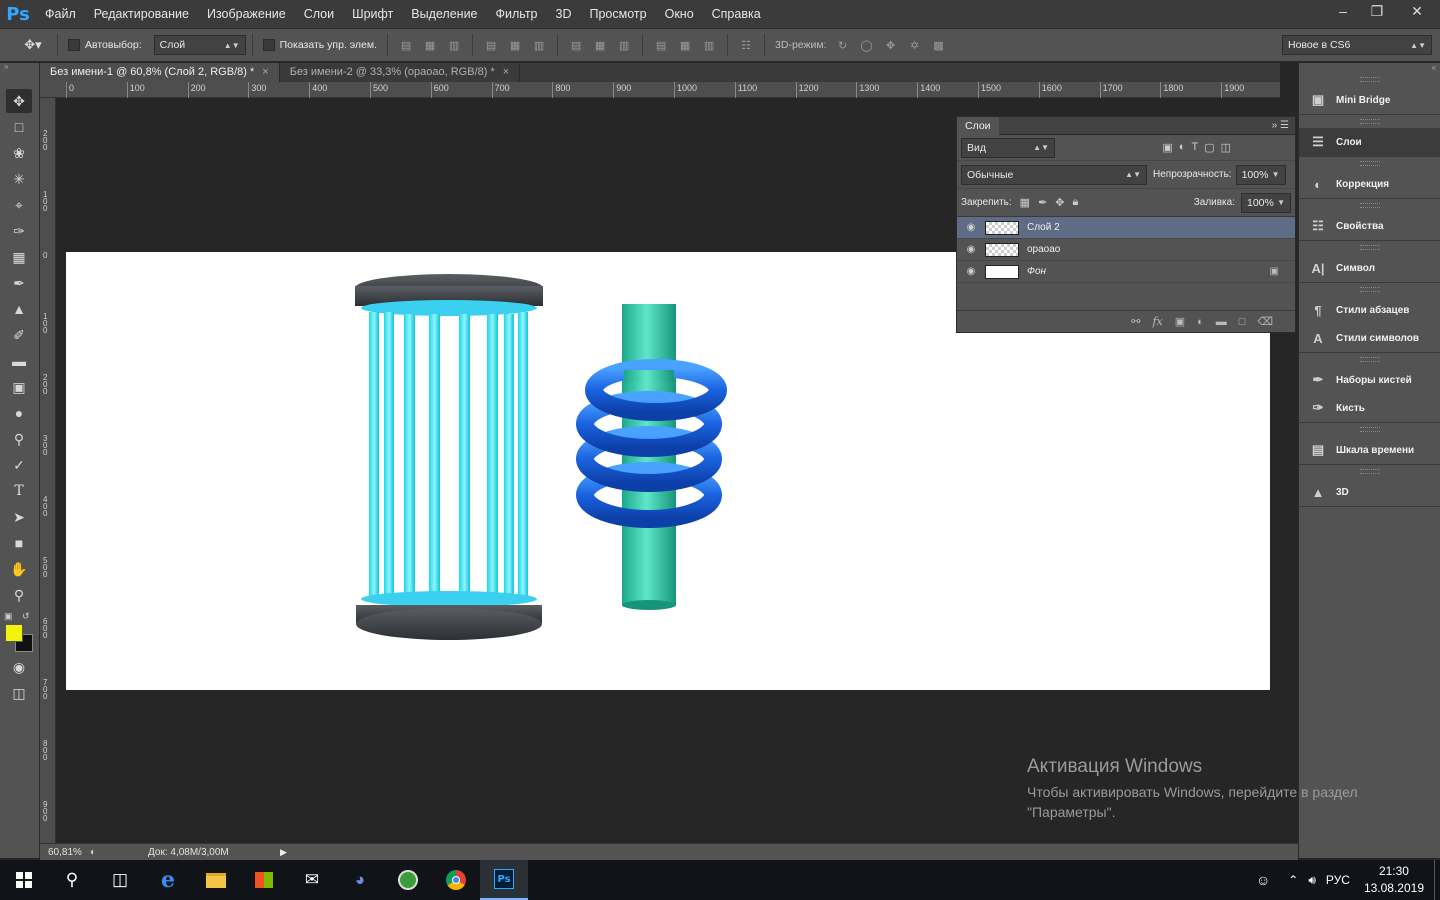 The image size is (1440, 900). Describe the element at coordinates (1394, 880) in the screenshot. I see `clock: 21:30 13.08.2019` at that location.